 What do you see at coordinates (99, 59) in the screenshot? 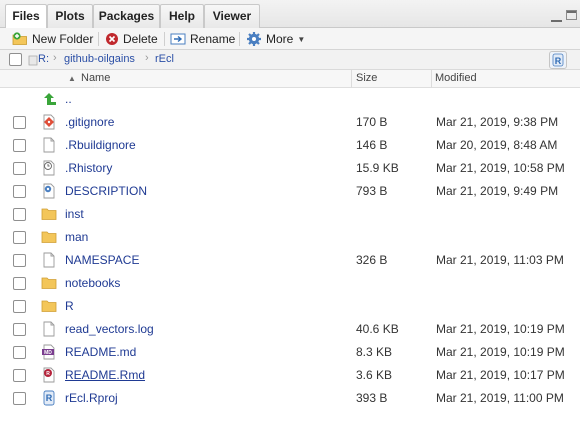
I see `breadcrumb-github-oilgains: github-oilgains` at bounding box center [99, 59].